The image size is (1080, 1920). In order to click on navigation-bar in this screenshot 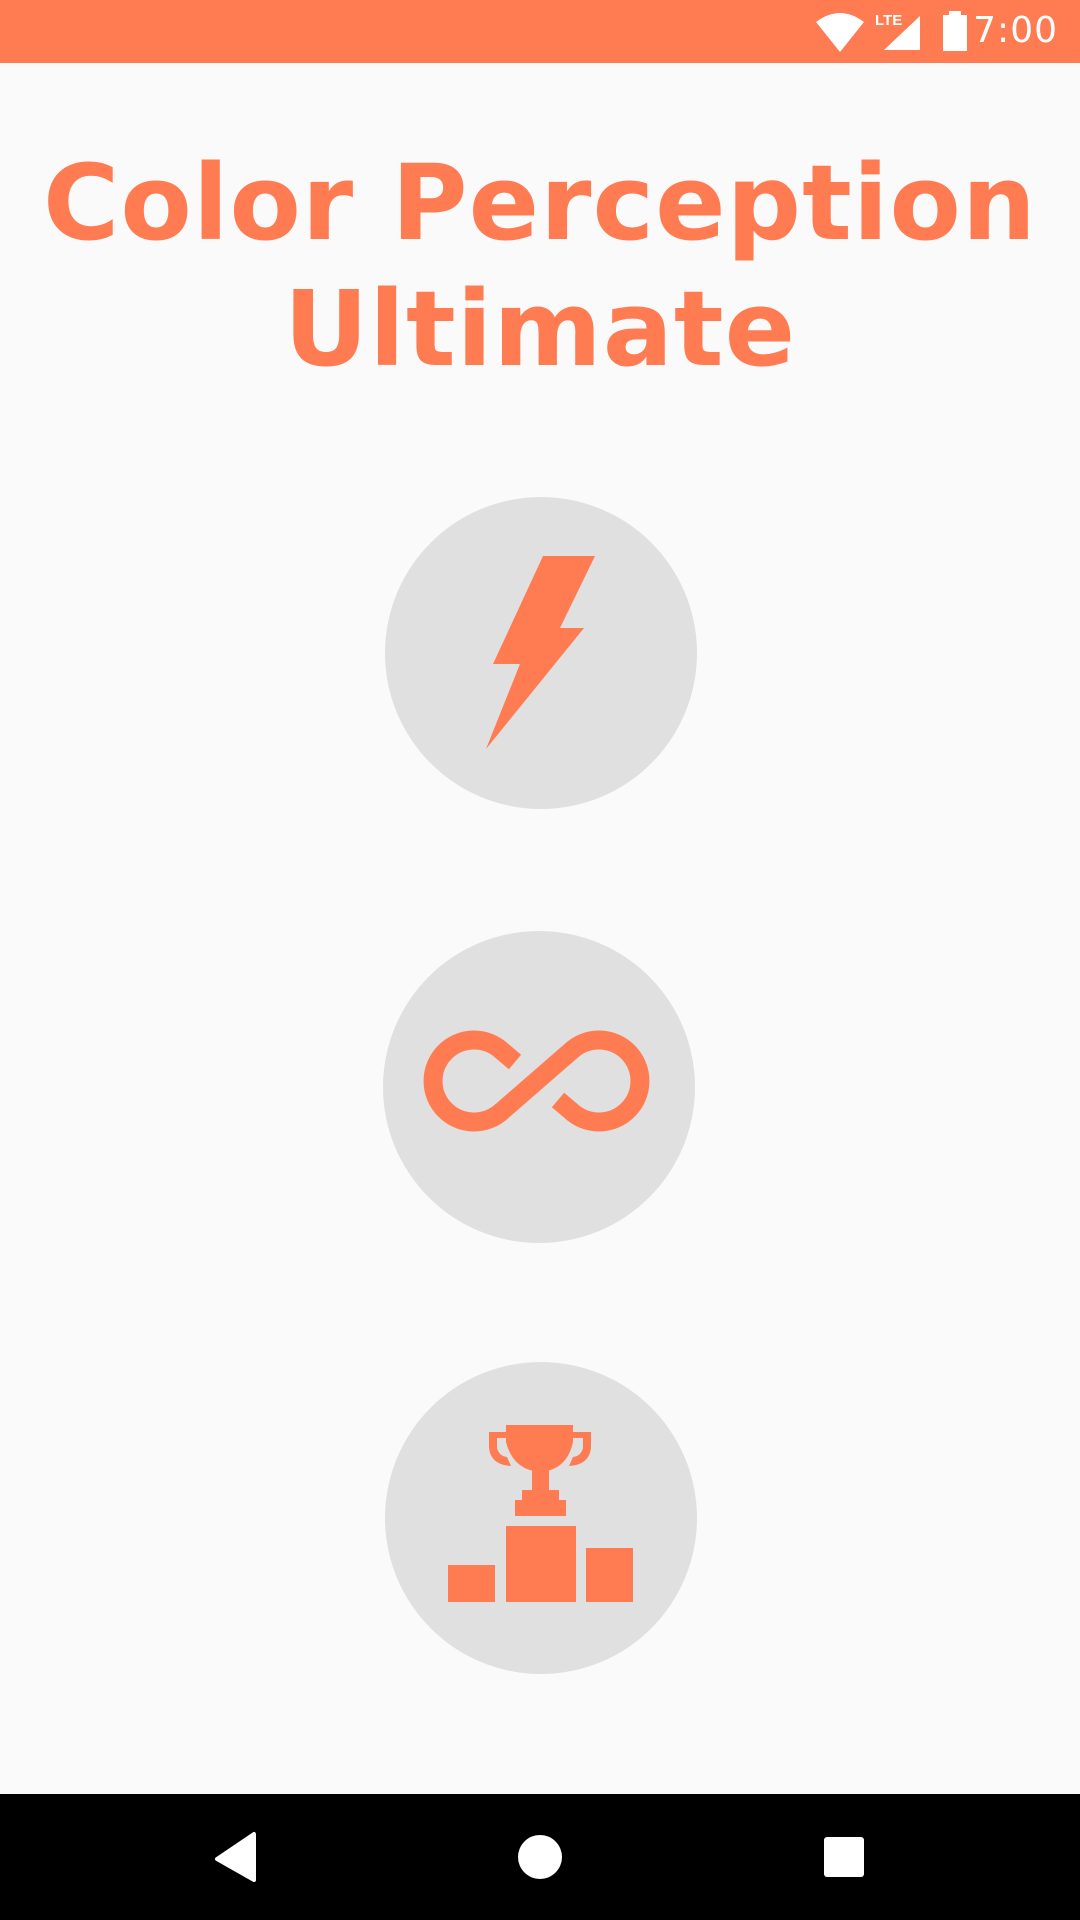, I will do `click(540, 1857)`.